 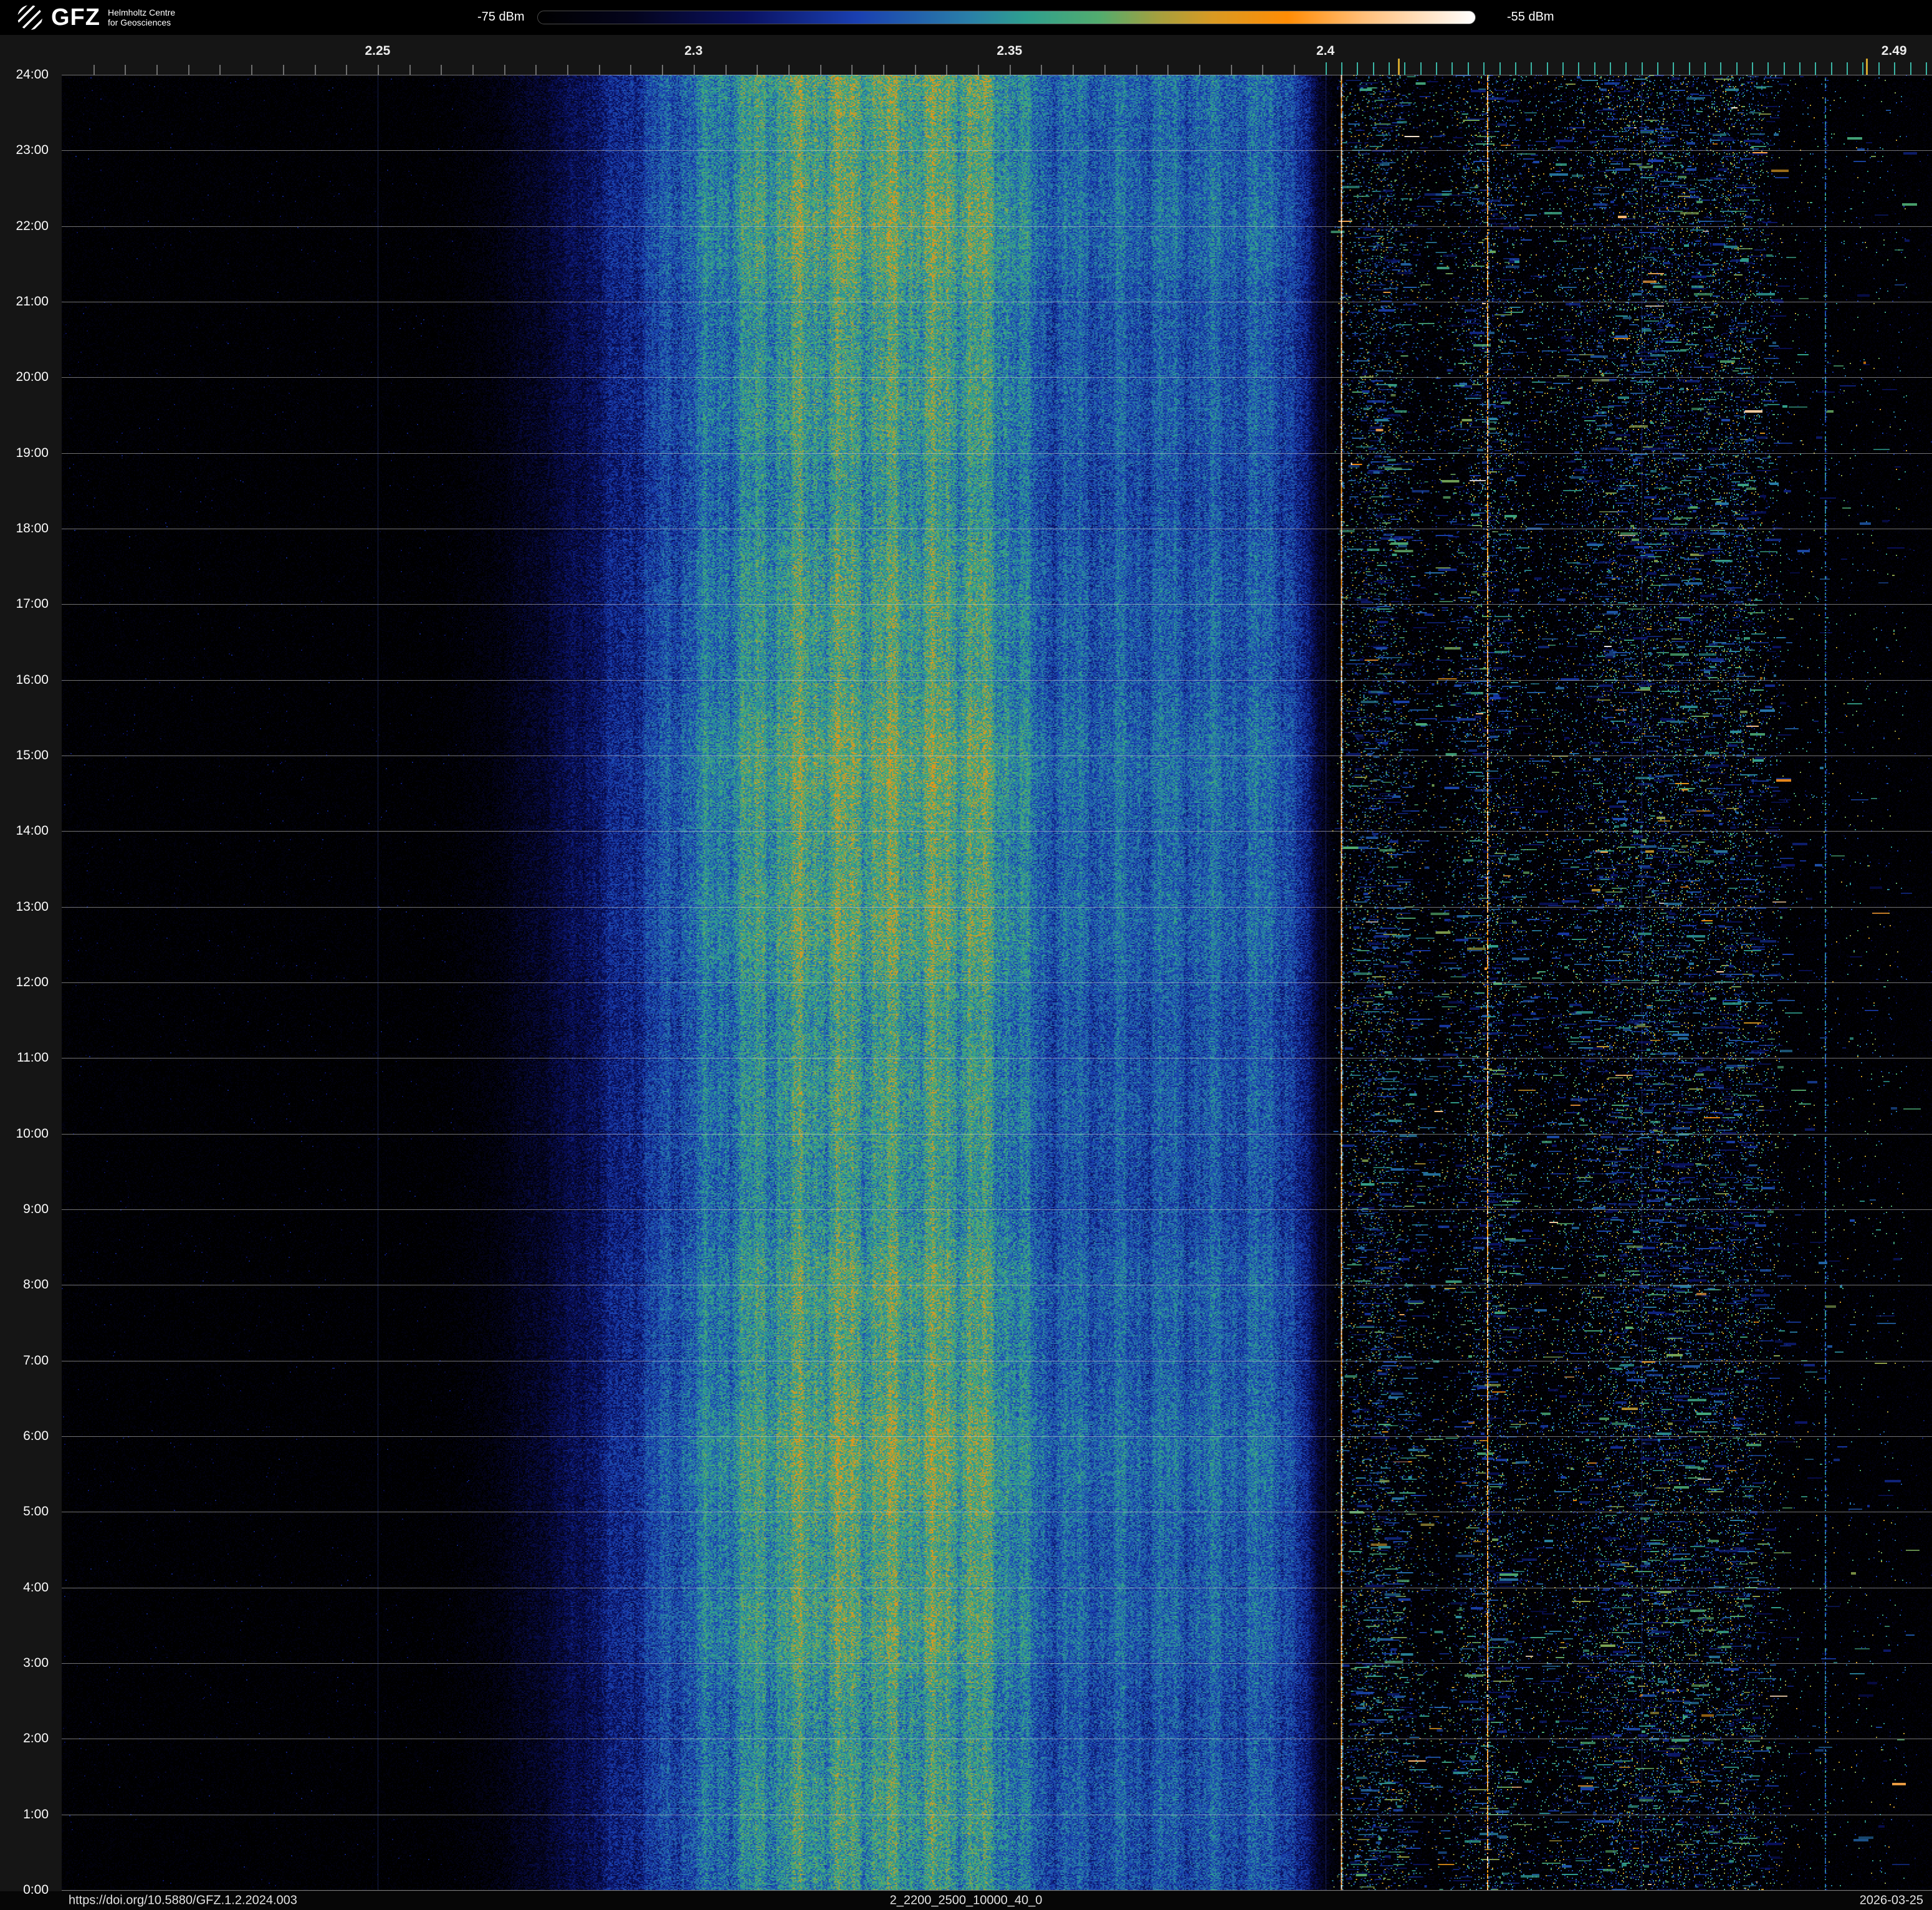 What do you see at coordinates (1325, 51) in the screenshot?
I see `freq-label-2.4: 2.4` at bounding box center [1325, 51].